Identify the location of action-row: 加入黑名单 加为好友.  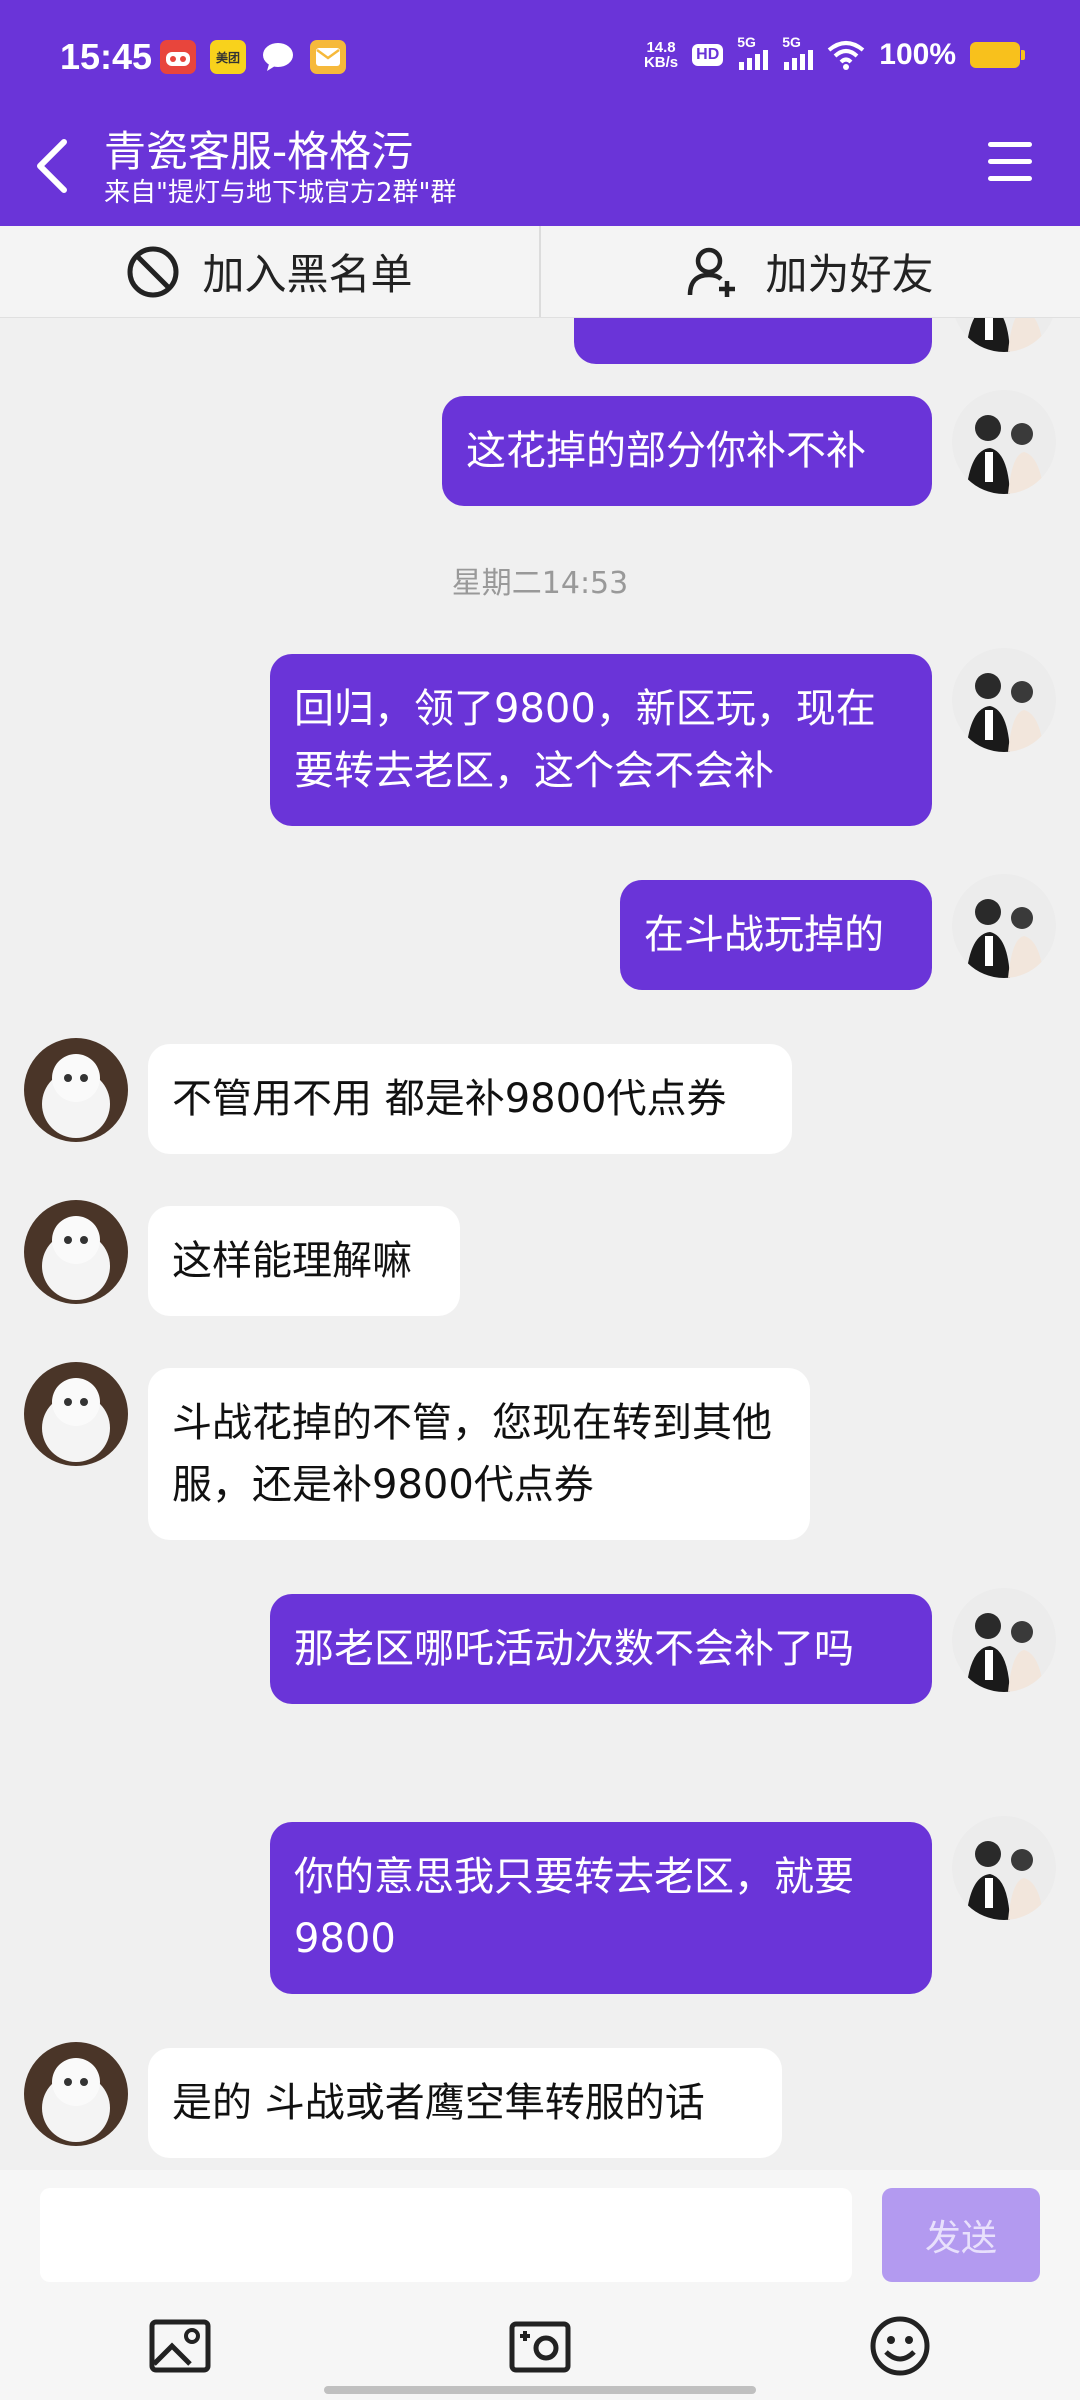
(540, 272).